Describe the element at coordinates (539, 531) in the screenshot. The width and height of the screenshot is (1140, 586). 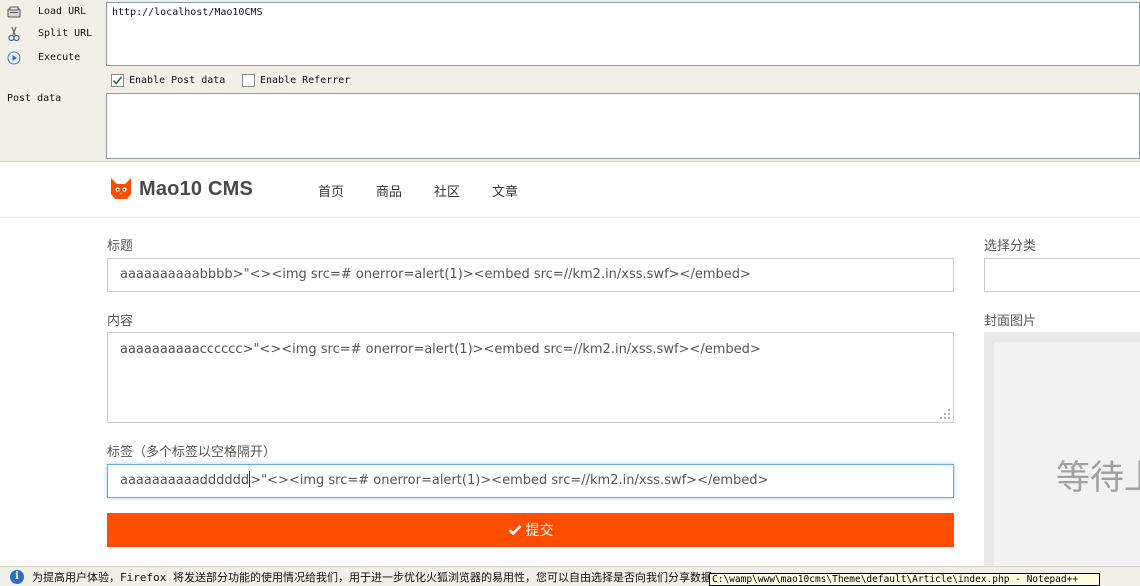
I see `submit-label: 提交` at that location.